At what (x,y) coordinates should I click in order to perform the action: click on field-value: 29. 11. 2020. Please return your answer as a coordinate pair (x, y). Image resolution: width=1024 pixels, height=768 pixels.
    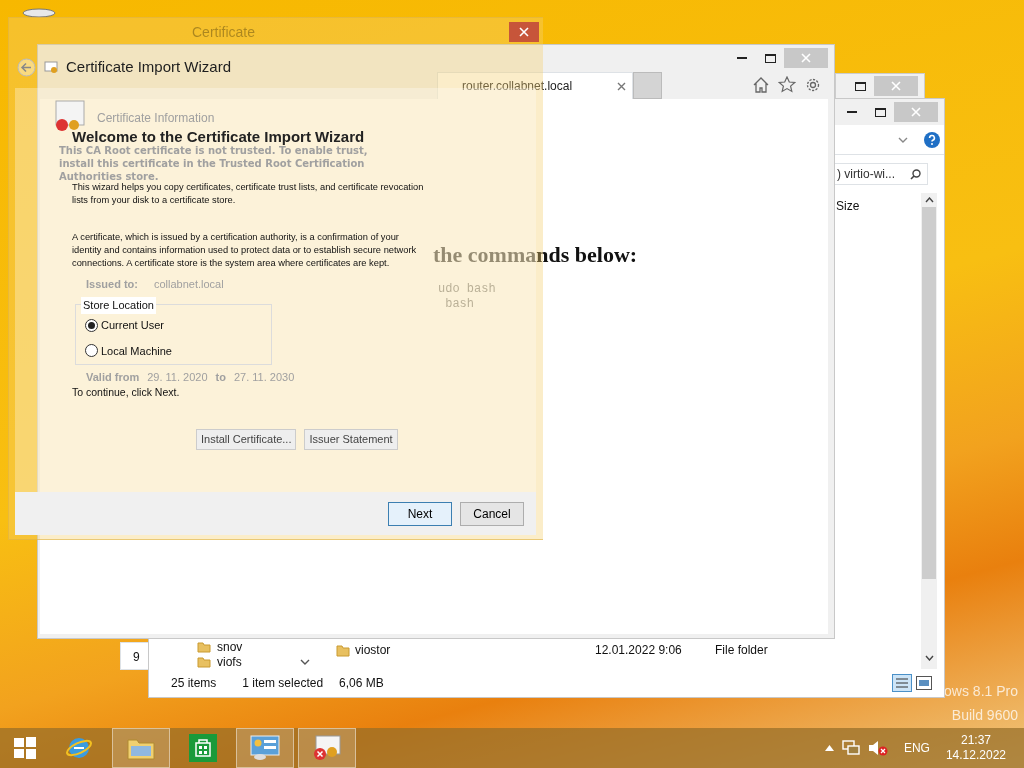
    Looking at the image, I should click on (177, 377).